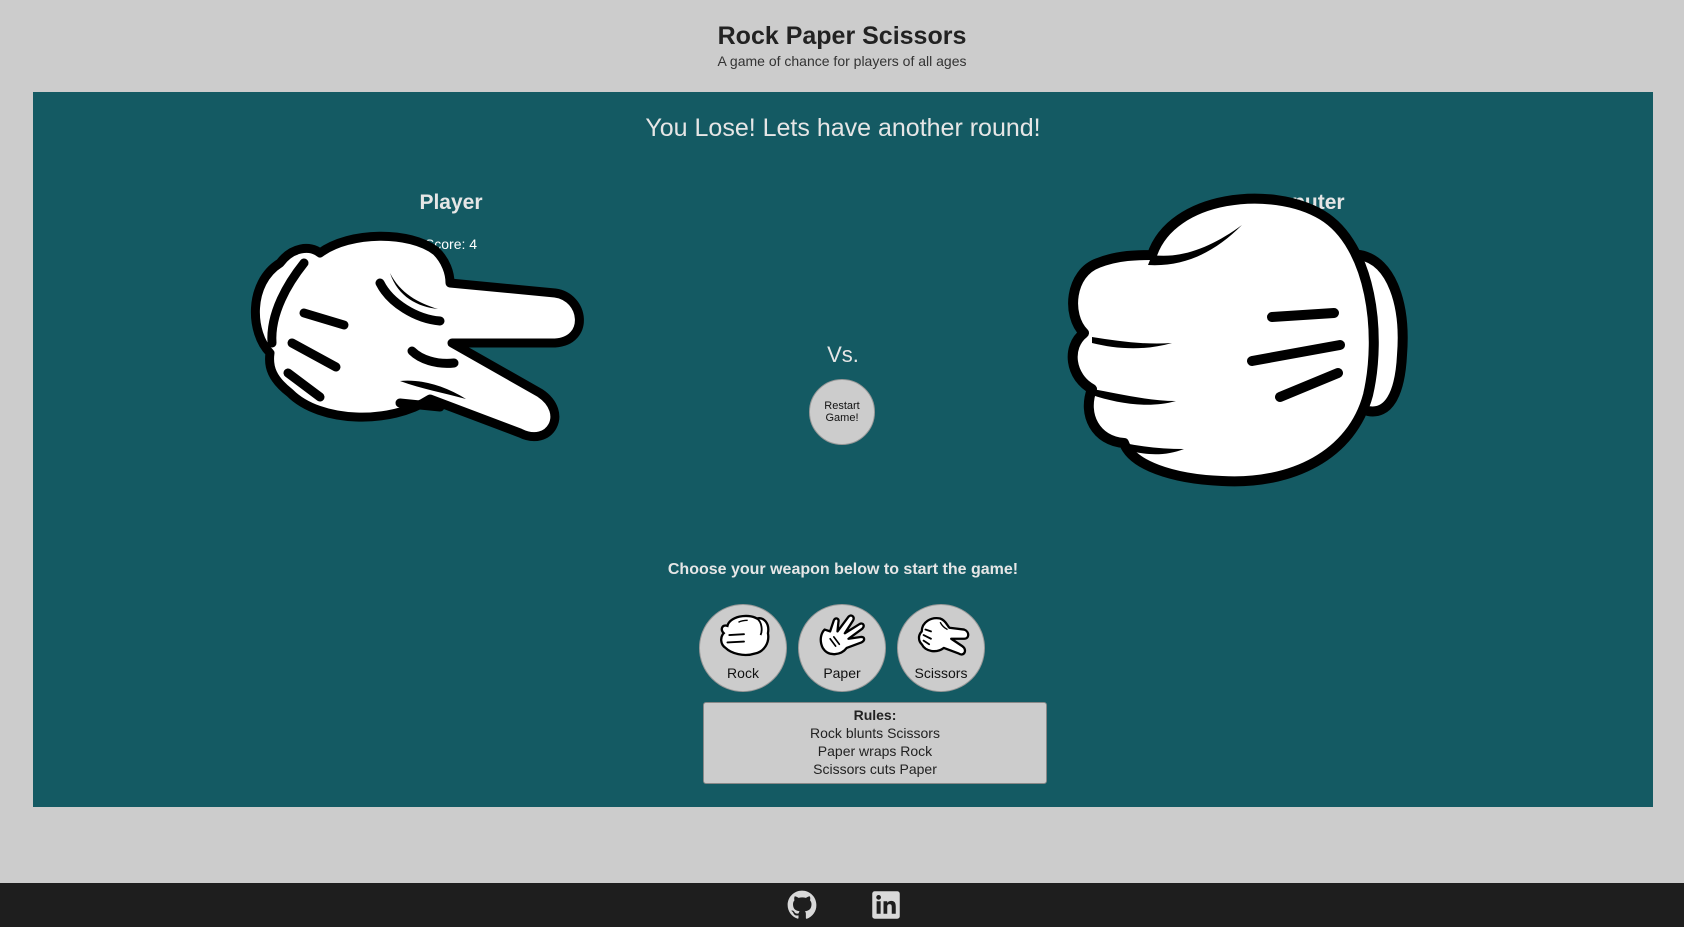 The image size is (1684, 927). I want to click on paper-button: Paper, so click(842, 648).